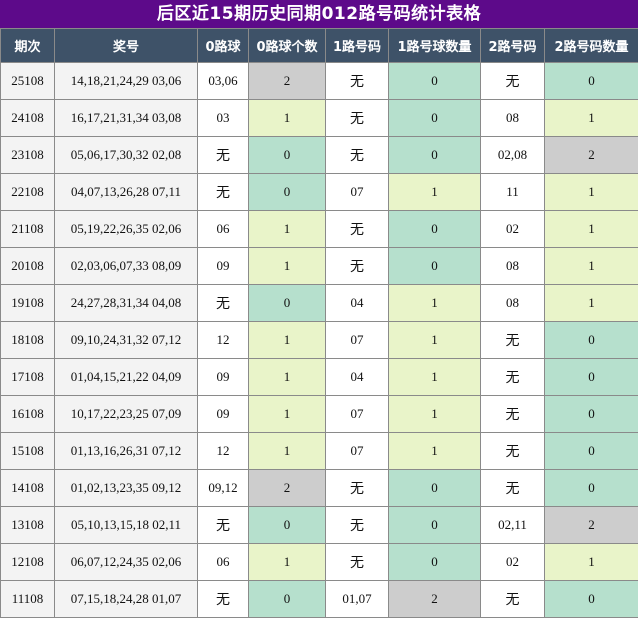 Image resolution: width=638 pixels, height=619 pixels. I want to click on table-row: 15108 01,13,16,26,31 07,12 12 1 07 1 无 0, so click(319, 451).